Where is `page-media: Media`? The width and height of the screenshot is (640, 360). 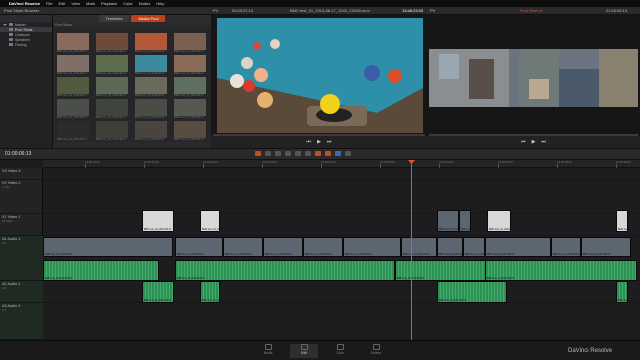 page-media: Media is located at coordinates (268, 351).